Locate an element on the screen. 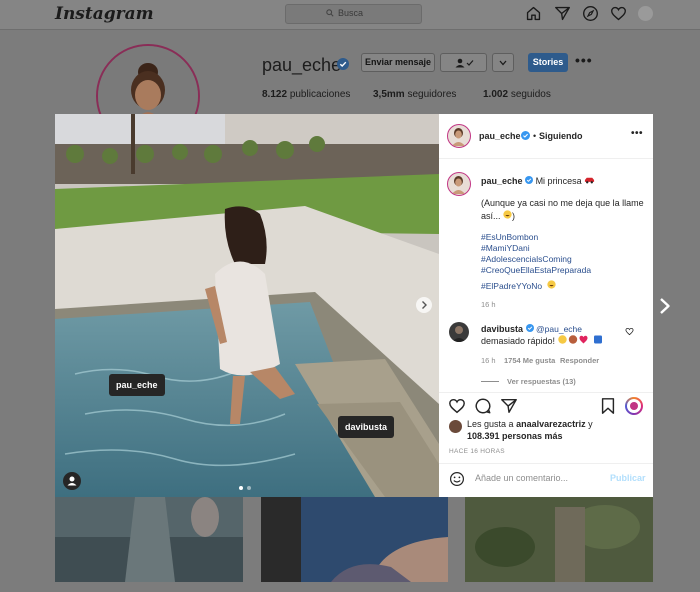 This screenshot has height=592, width=700. search-input: Busca is located at coordinates (353, 14).